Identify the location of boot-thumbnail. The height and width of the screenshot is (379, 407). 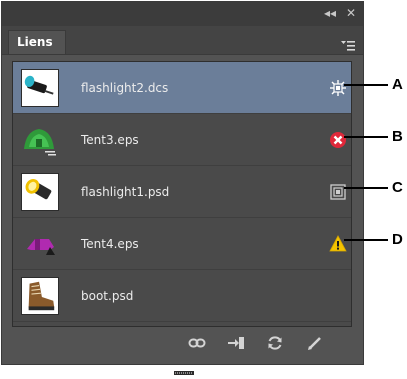
(40, 296).